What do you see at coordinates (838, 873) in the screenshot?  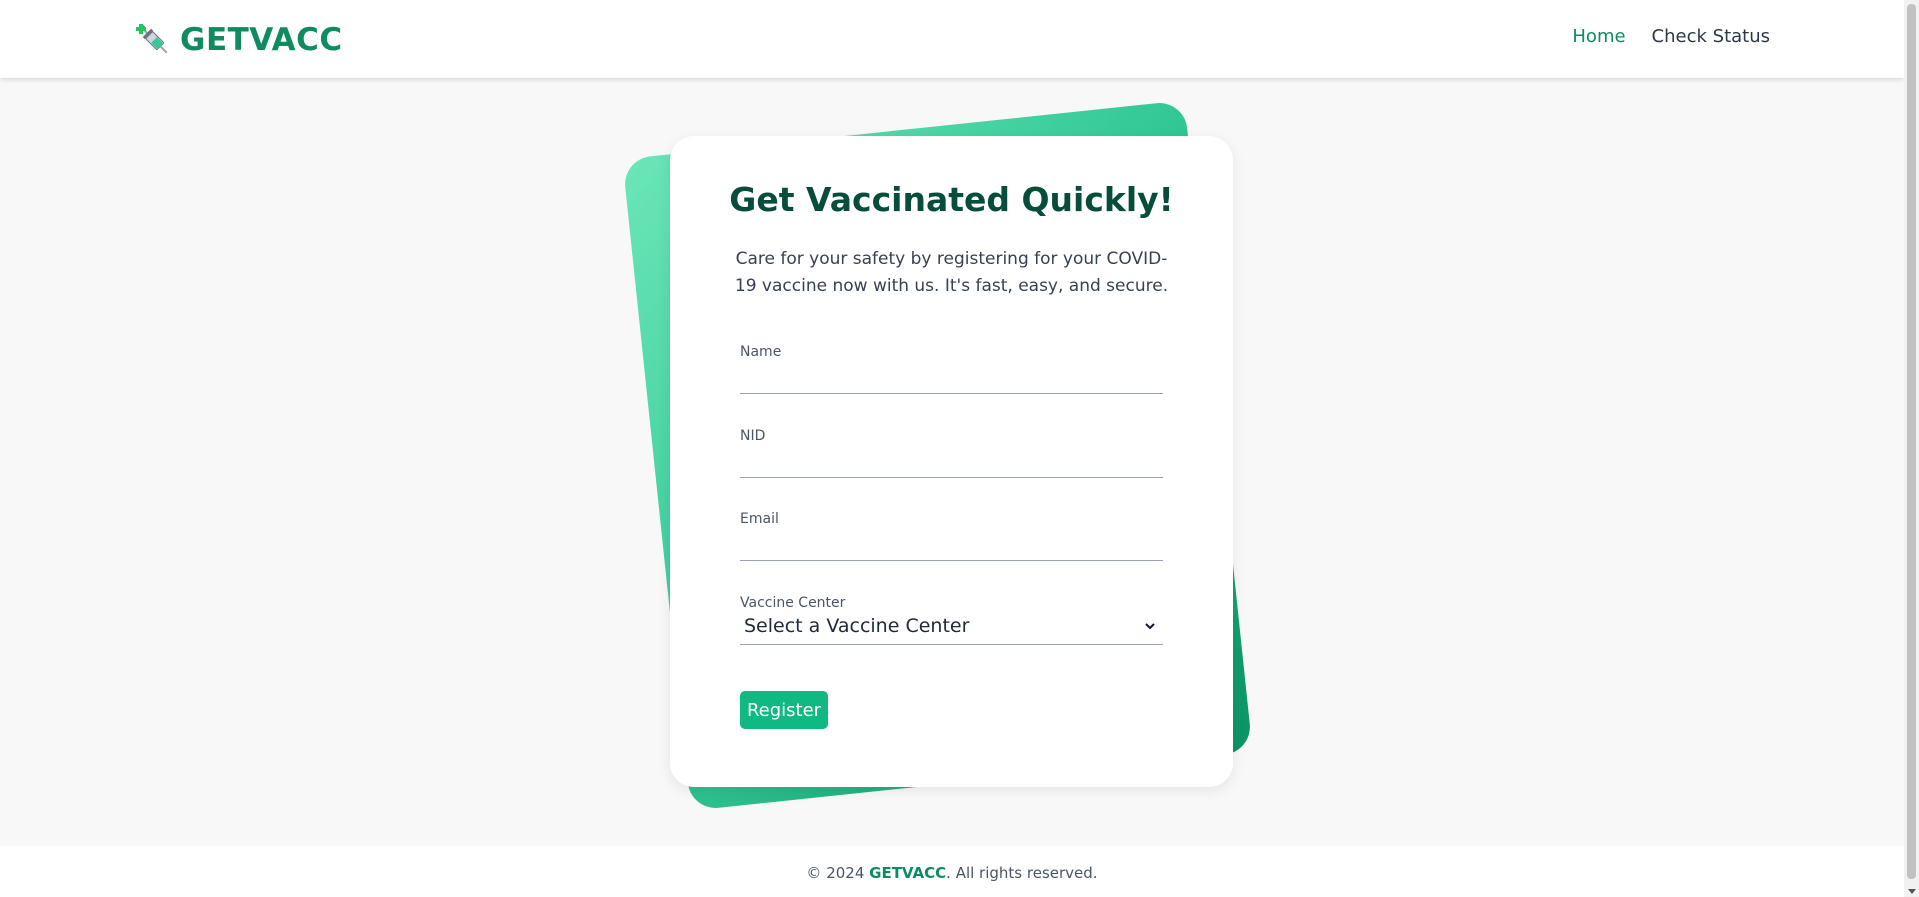 I see `copyright-prefix: © 2024` at bounding box center [838, 873].